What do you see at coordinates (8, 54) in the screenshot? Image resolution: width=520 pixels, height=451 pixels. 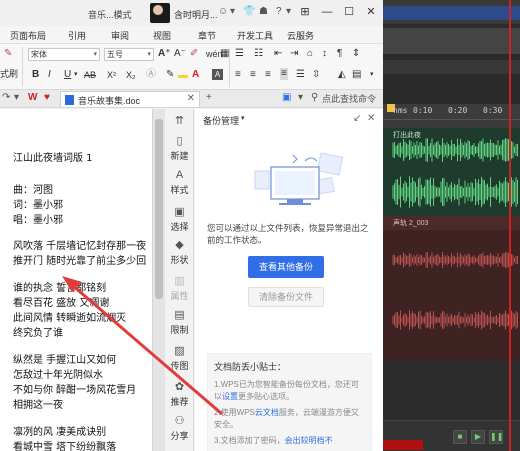 I see `format-painter-icon: ✎` at bounding box center [8, 54].